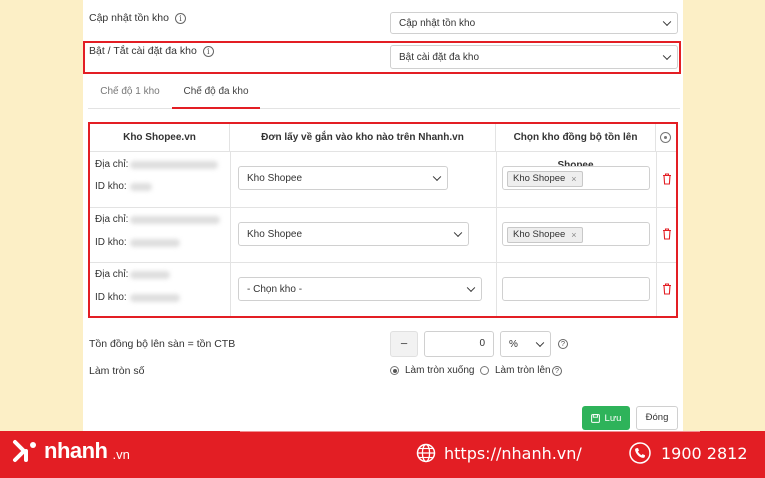  I want to click on sync-formula-label: Tồn đồng bộ lên sàn = tồn CTB, so click(162, 344).